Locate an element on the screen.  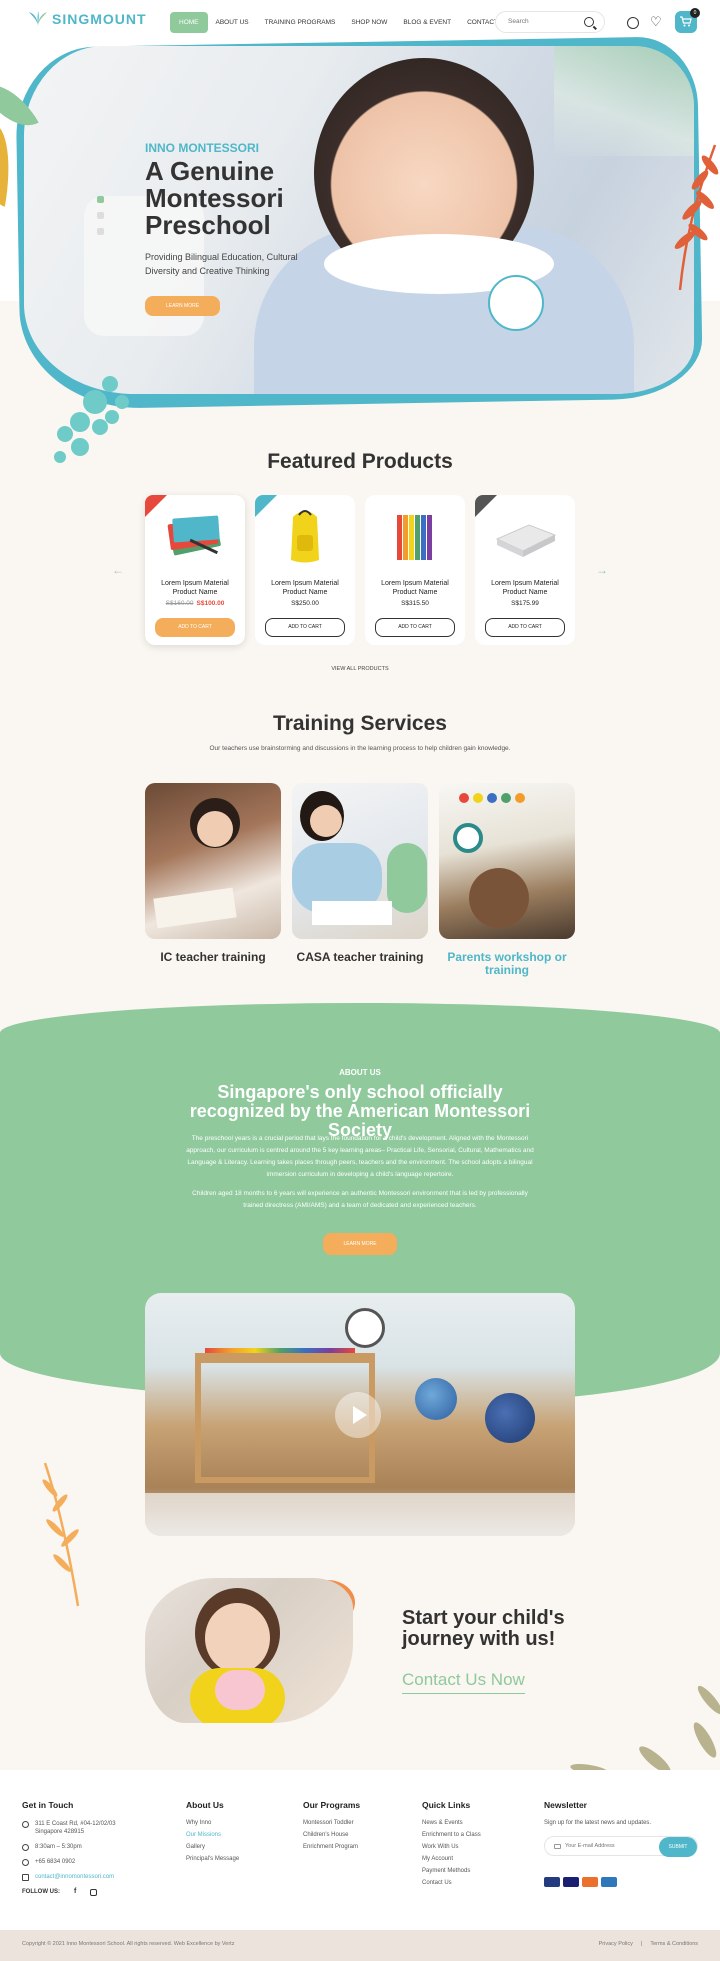
amex-icon is located at coordinates (609, 1882).